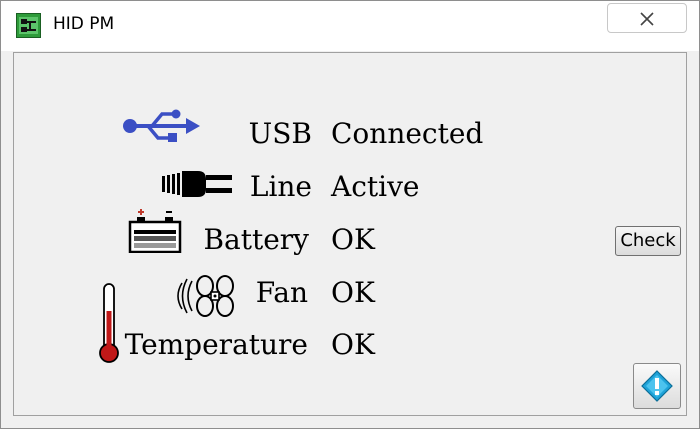 This screenshot has width=700, height=429. Describe the element at coordinates (280, 186) in the screenshot. I see `line-label: Line` at that location.